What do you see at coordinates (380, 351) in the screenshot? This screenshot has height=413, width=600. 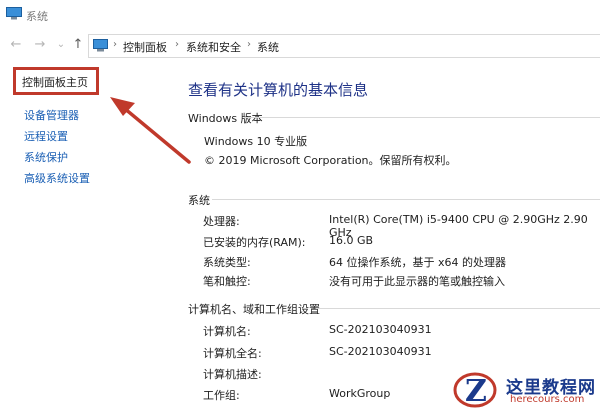 I see `full-computer-name-value: SC-202103040931` at bounding box center [380, 351].